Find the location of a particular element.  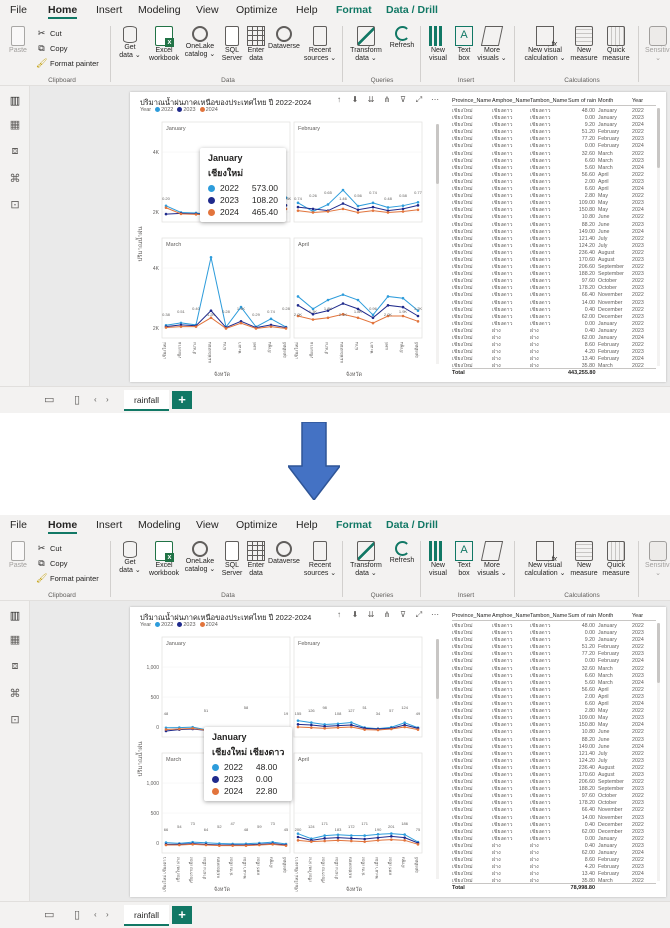

table-row: เชียงใหม่ เชียงดาว เชียงดาว 2.80 May 2022 is located at coordinates (554, 711).